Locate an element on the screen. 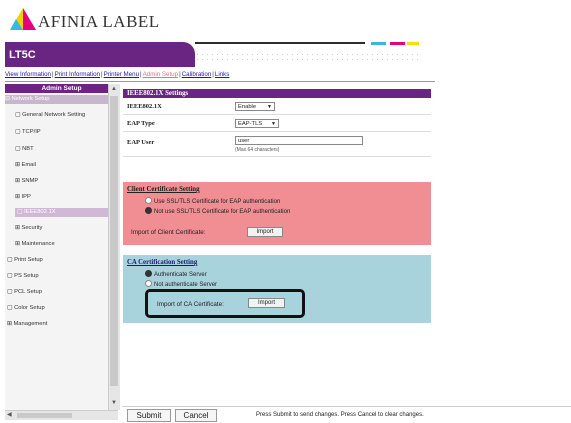 The width and height of the screenshot is (571, 423). scroll-left-icon: ◀ is located at coordinates (9, 414).